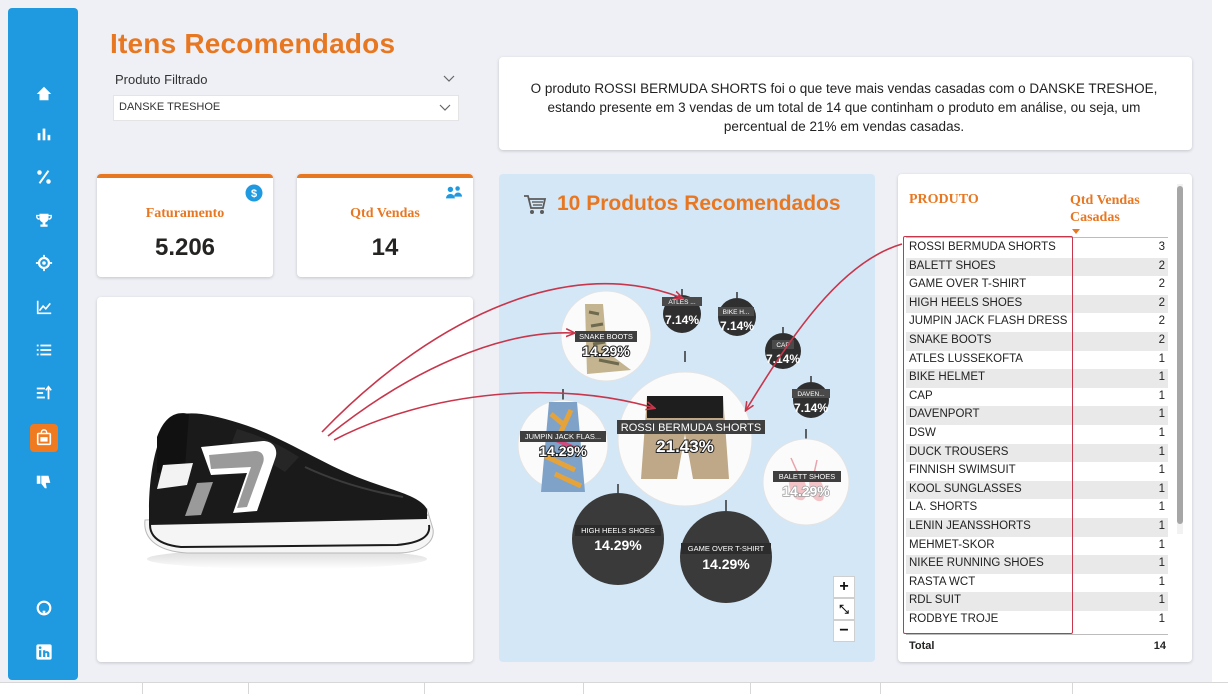  Describe the element at coordinates (1037, 453) in the screenshot. I see `table-row: DUCK TROUSERS 1` at that location.